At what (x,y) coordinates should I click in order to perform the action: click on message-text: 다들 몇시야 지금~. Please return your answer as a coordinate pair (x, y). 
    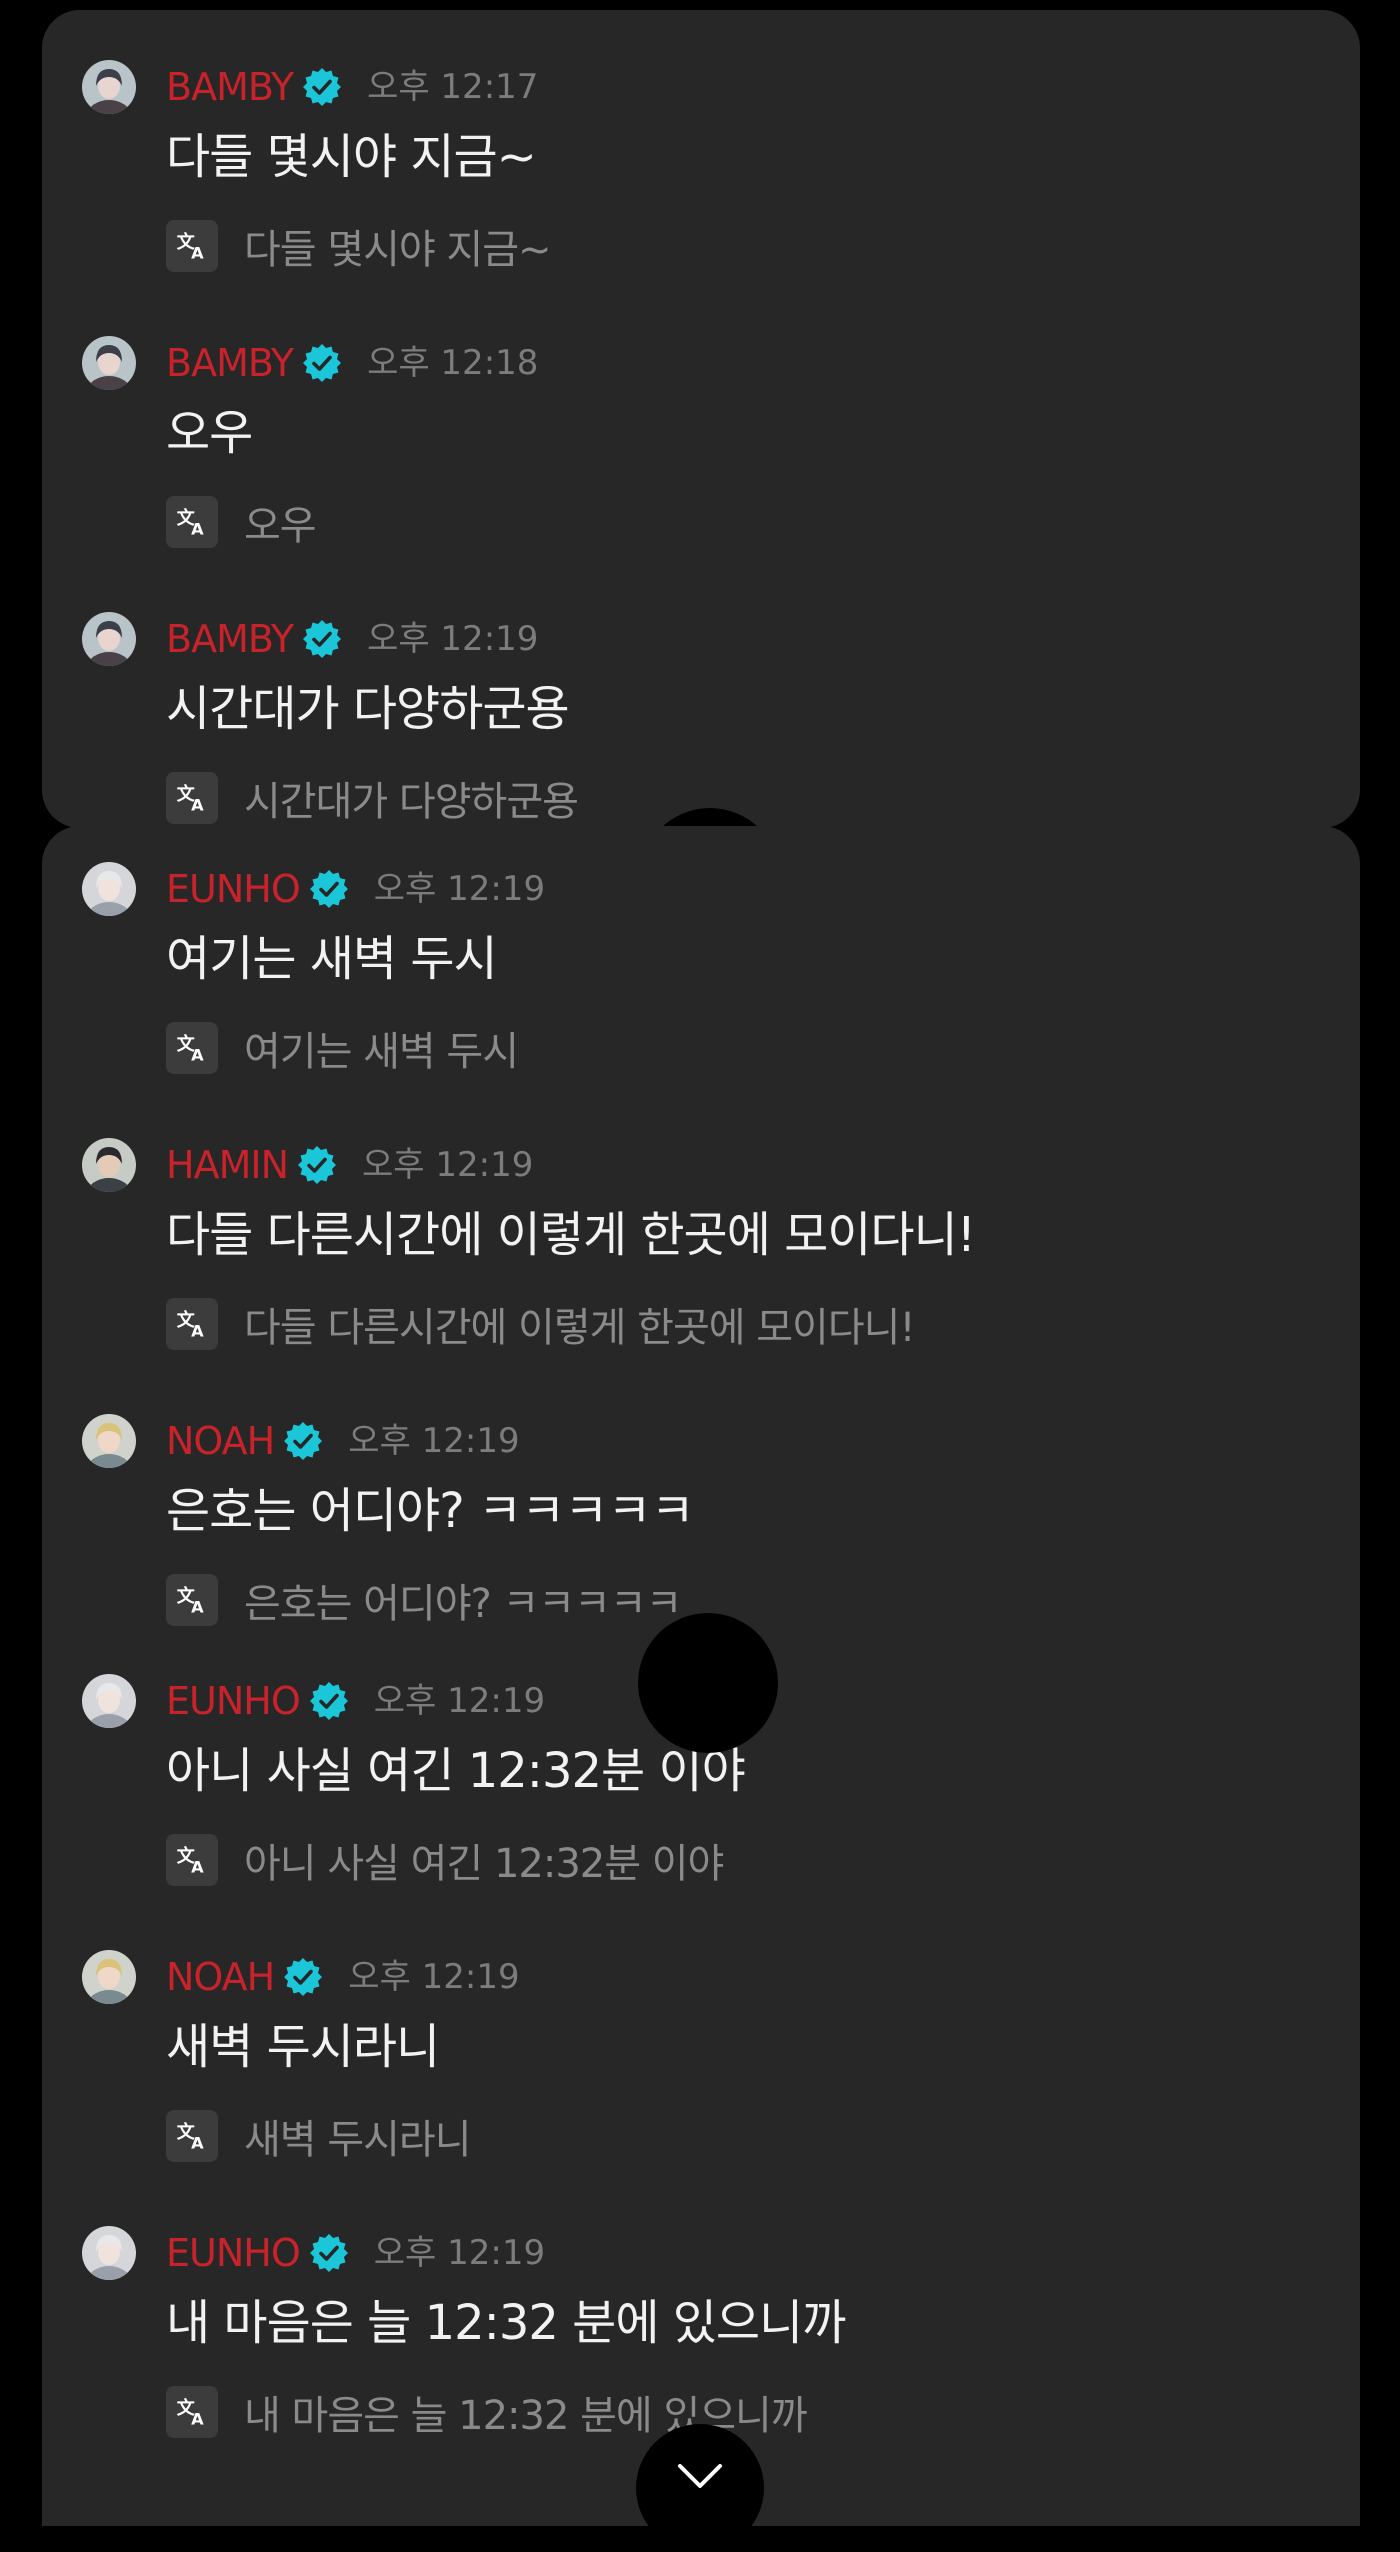
    Looking at the image, I should click on (351, 157).